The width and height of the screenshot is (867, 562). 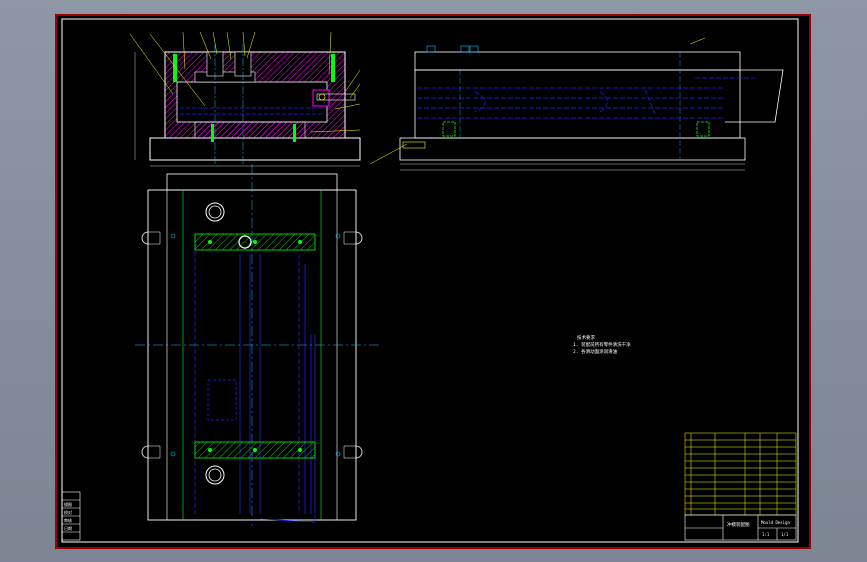 I want to click on note-title: 技术要求, so click(x=586, y=337).